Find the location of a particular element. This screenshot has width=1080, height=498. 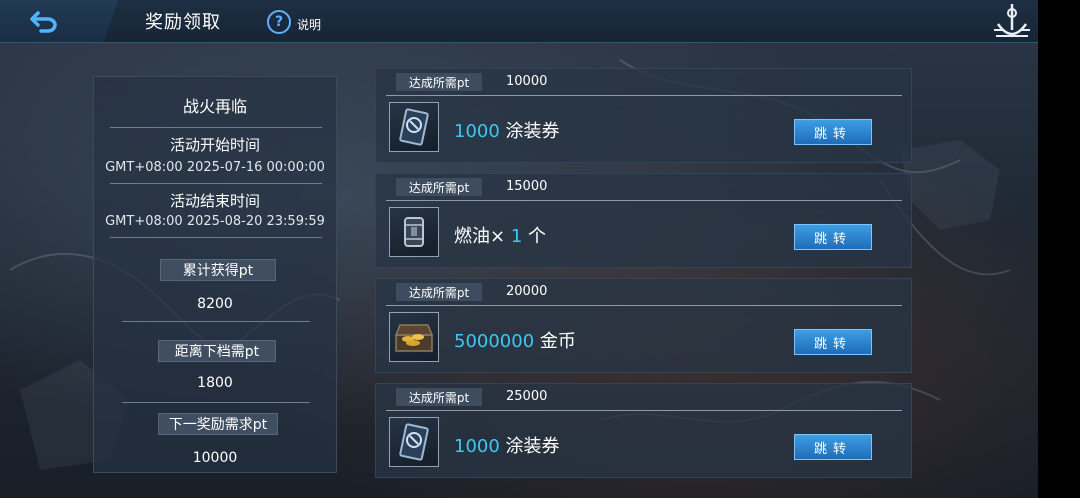

reward-amount: 1 is located at coordinates (516, 236).